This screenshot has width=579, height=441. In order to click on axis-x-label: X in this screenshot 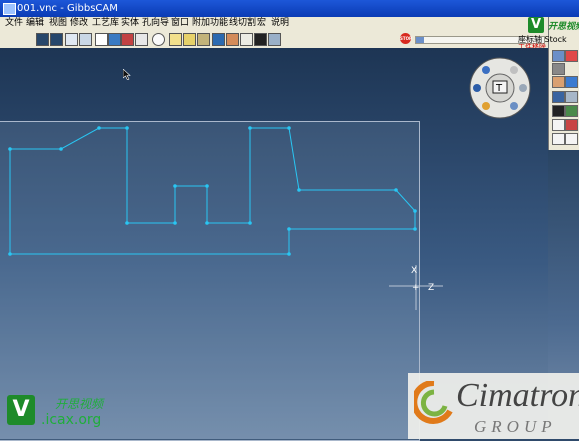, I will do `click(414, 271)`.